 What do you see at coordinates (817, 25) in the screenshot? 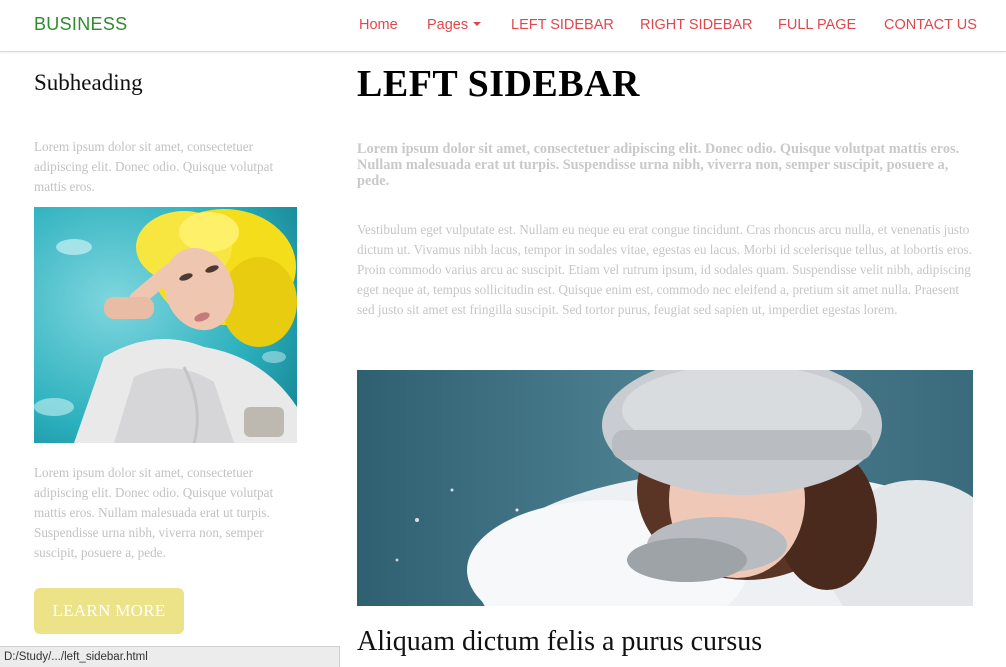
I see `nav-item-full-page: FULL PAGE` at bounding box center [817, 25].